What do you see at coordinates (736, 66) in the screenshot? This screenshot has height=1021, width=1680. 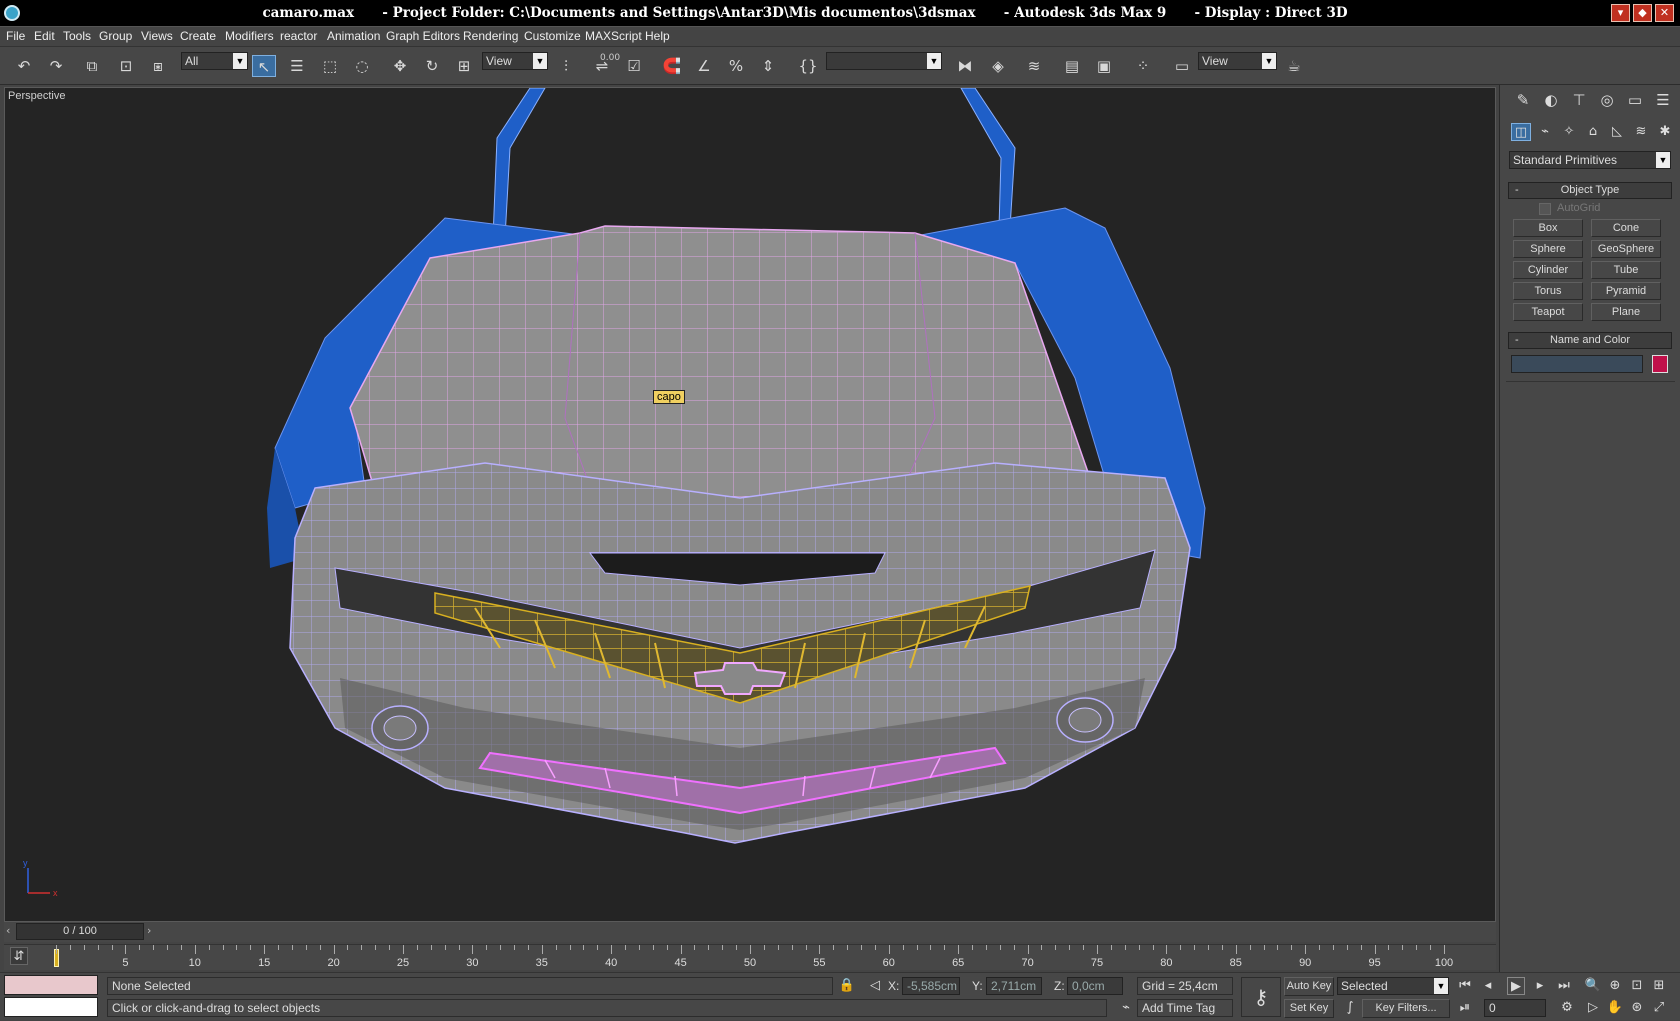 I see `percent-snap-icon: %` at bounding box center [736, 66].